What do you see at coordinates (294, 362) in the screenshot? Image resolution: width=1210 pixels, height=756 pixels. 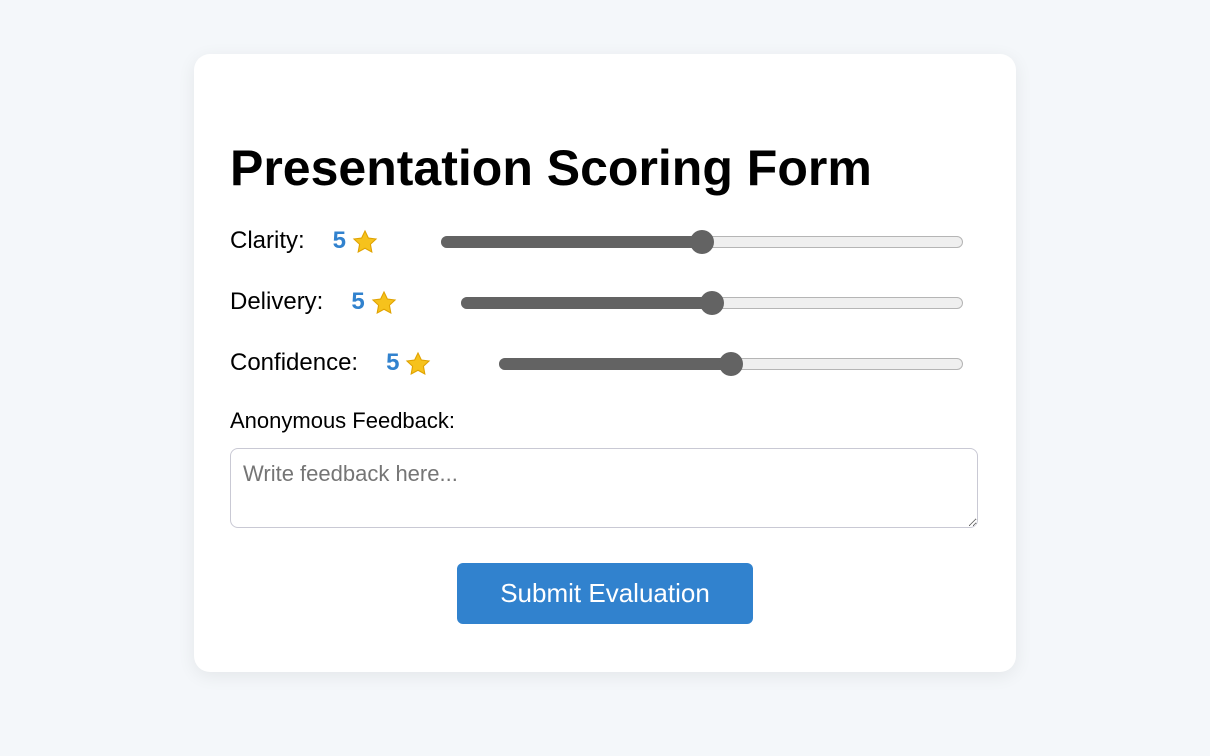 I see `criterion-label-confidence: Confidence:` at bounding box center [294, 362].